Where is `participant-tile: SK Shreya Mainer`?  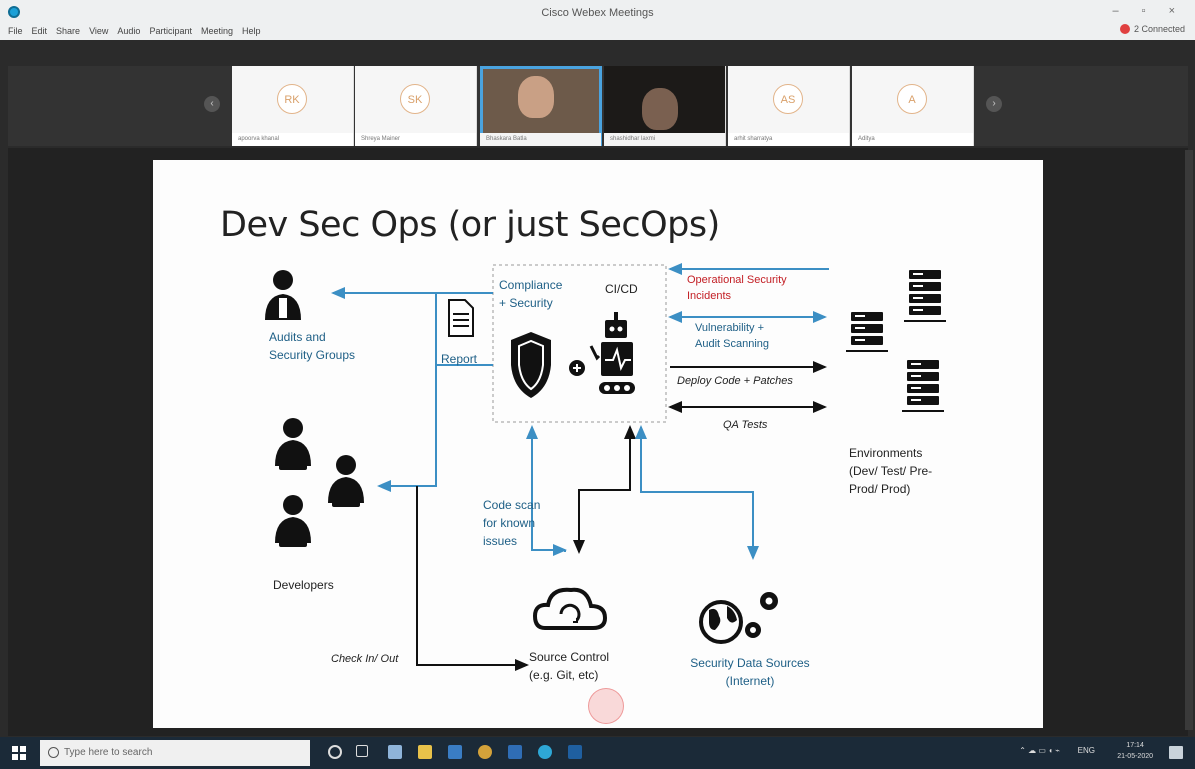
participant-tile: SK Shreya Mainer is located at coordinates (416, 106).